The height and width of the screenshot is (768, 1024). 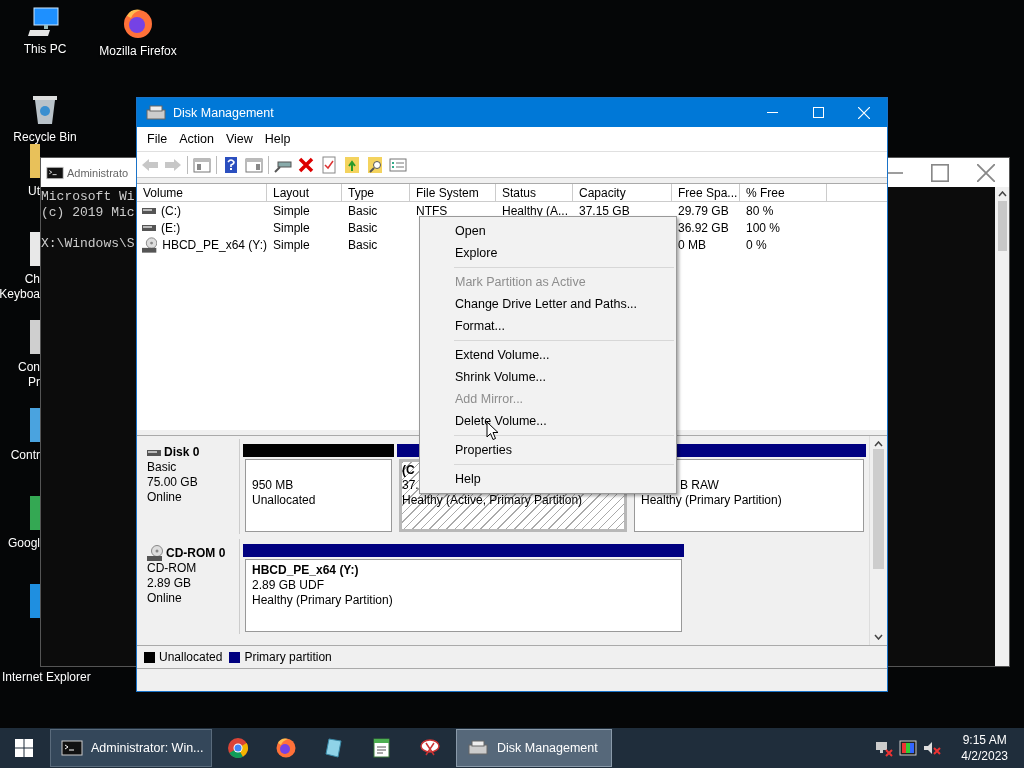 What do you see at coordinates (45, 49) in the screenshot?
I see `desktop-icon-label: This PC` at bounding box center [45, 49].